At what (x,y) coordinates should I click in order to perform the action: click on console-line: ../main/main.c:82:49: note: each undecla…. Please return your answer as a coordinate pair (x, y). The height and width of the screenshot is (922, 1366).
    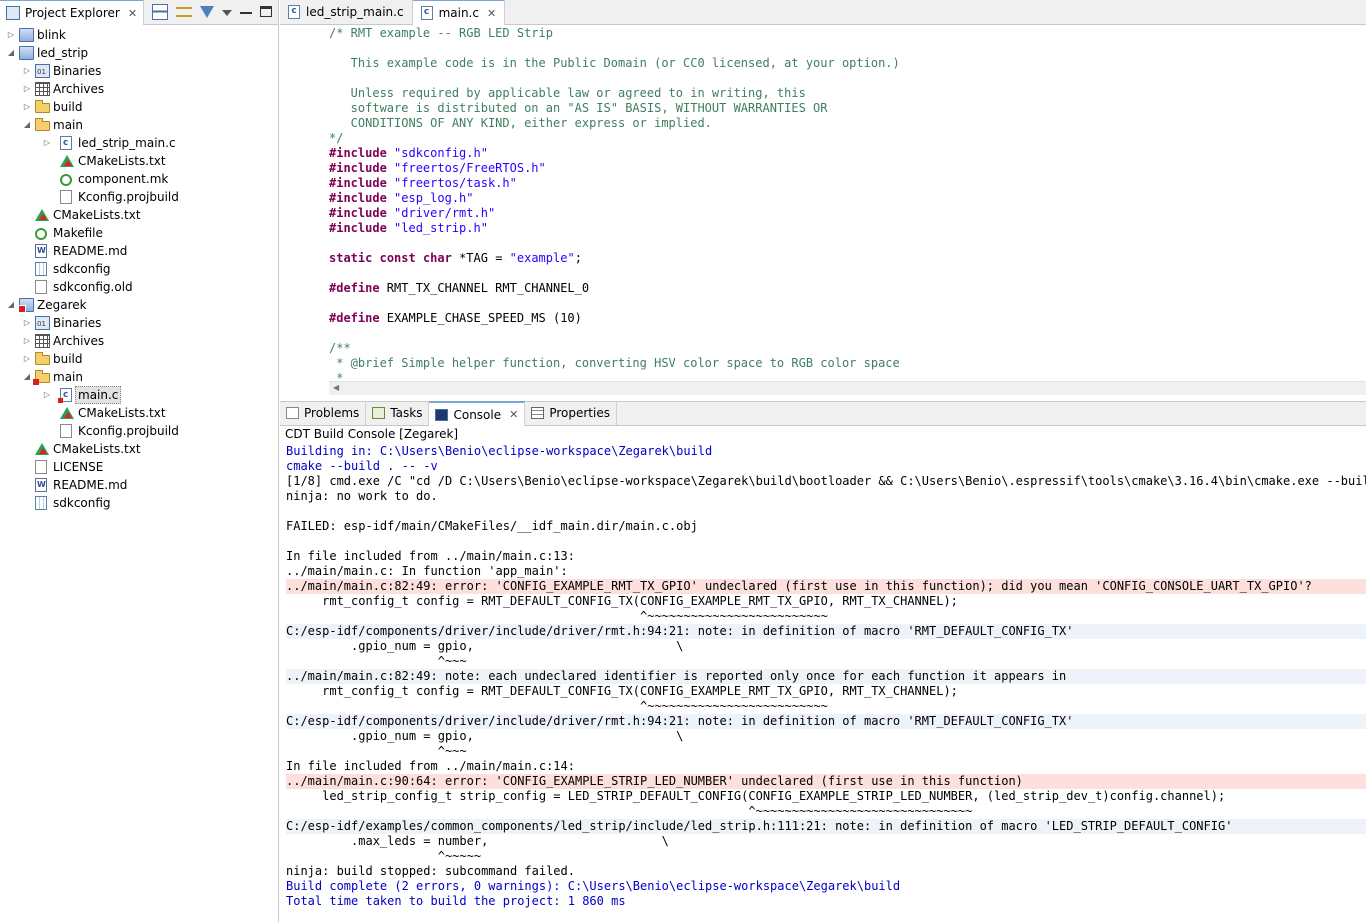
    Looking at the image, I should click on (826, 676).